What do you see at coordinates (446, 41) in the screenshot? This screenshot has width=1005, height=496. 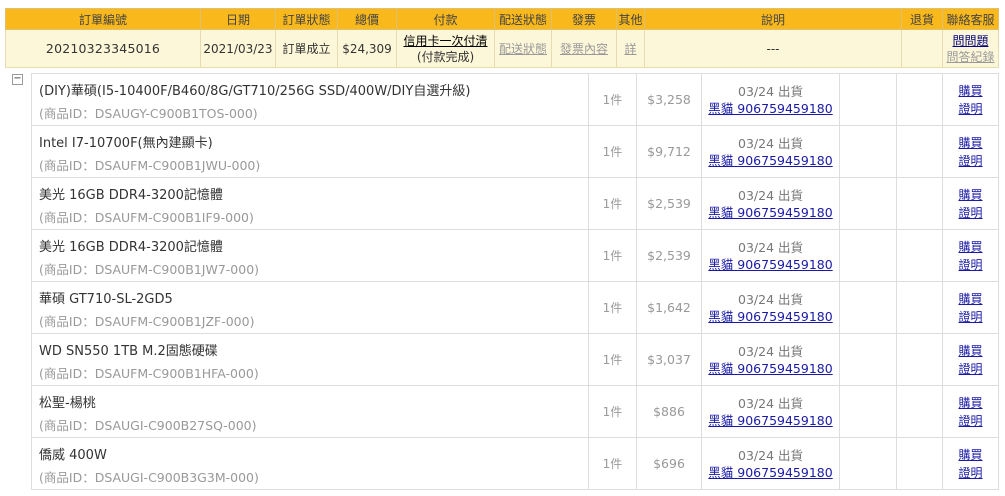 I see `payment-method-link: 信用卡一次付清` at bounding box center [446, 41].